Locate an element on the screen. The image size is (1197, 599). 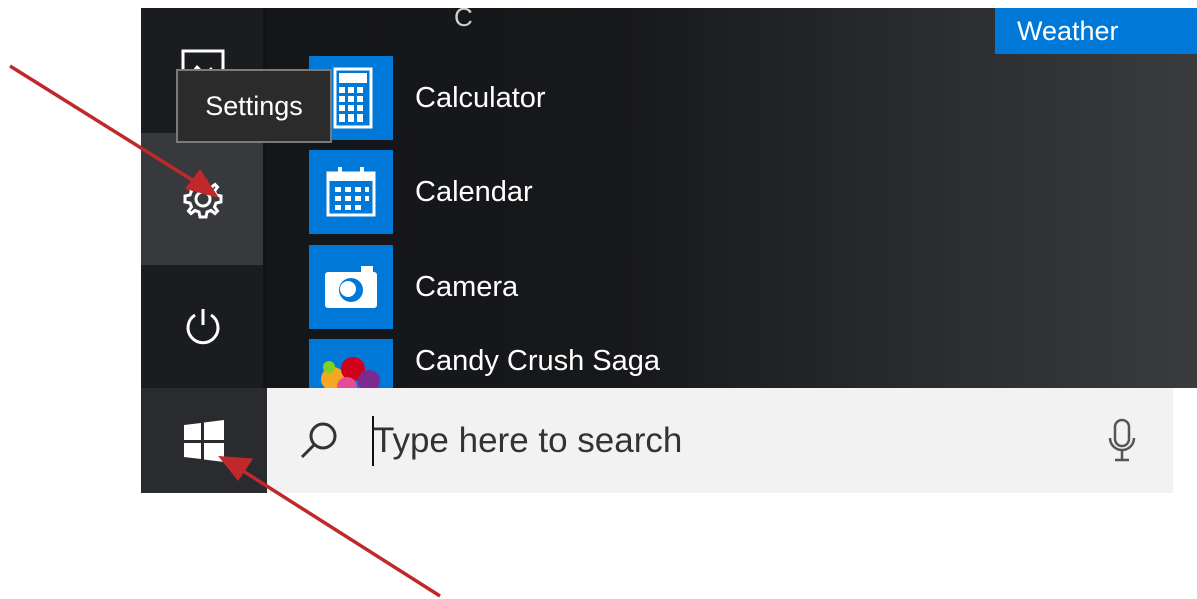
app-item-calculator: Calculator is located at coordinates (427, 98).